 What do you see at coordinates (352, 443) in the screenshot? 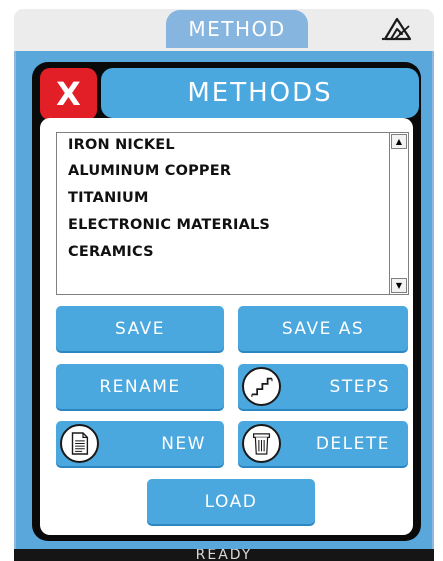
I see `delete-button-label: DELETE` at bounding box center [352, 443].